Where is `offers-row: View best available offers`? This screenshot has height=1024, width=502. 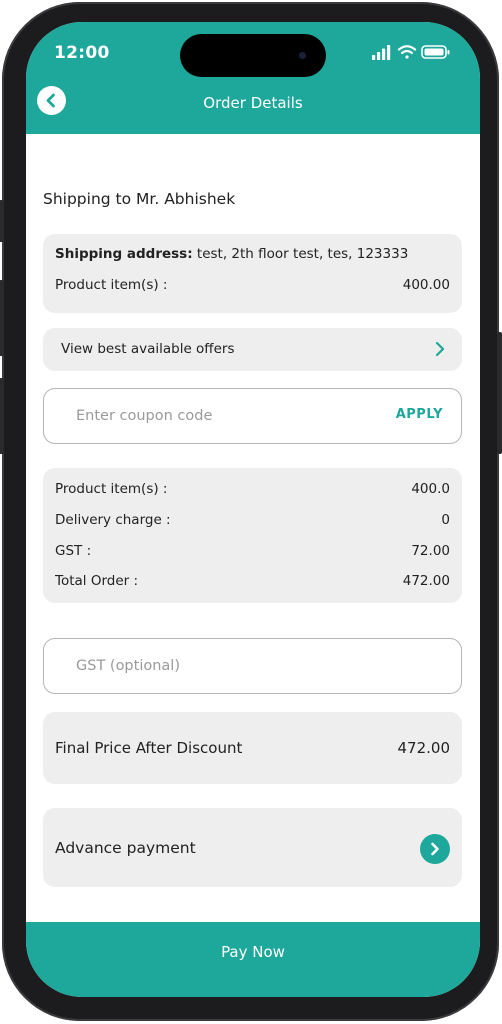
offers-row: View best available offers is located at coordinates (252, 349).